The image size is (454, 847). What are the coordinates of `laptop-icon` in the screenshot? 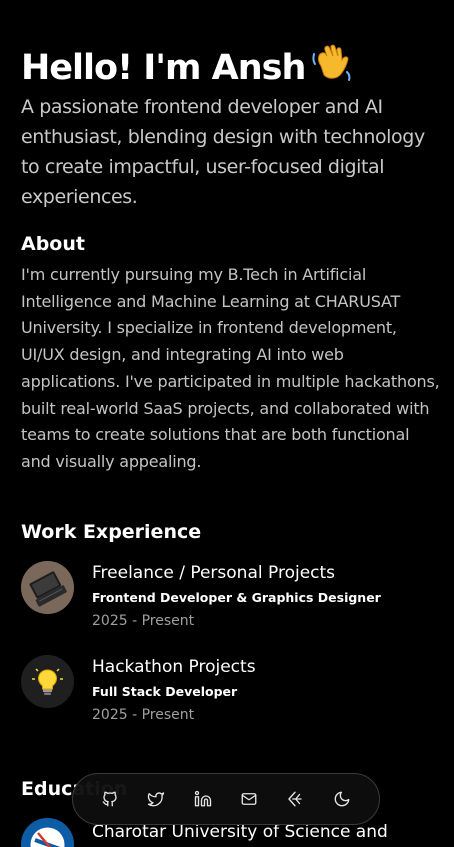 It's located at (47, 587).